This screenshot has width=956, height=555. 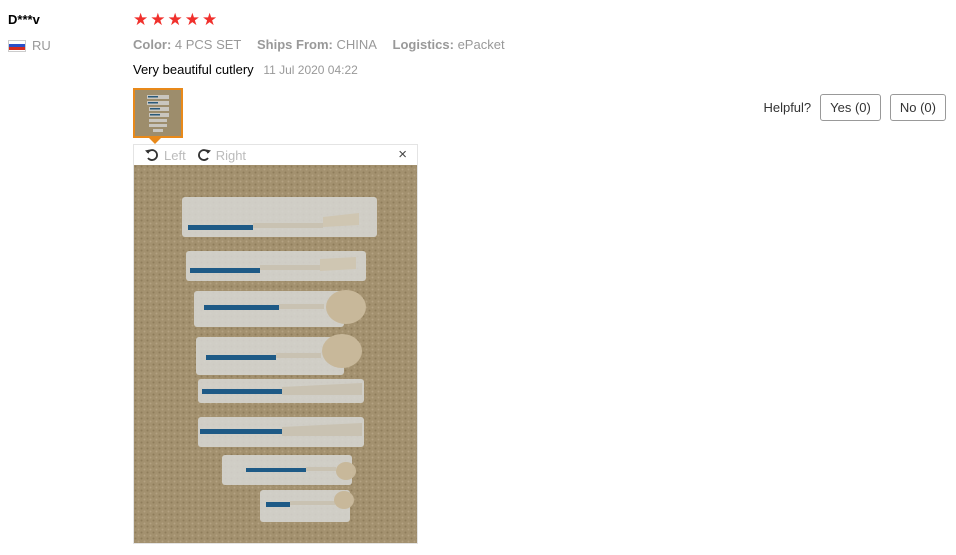 I want to click on reviewer-country: RU, so click(x=29, y=45).